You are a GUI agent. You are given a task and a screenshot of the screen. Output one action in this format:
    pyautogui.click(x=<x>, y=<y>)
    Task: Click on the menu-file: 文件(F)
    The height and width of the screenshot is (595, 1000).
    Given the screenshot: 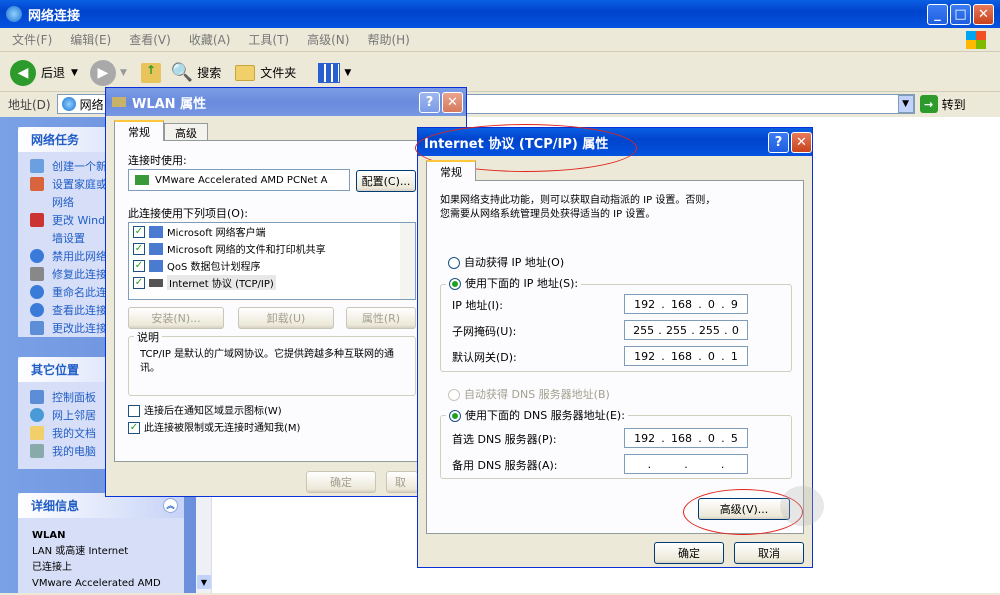 What is the action you would take?
    pyautogui.click(x=32, y=39)
    